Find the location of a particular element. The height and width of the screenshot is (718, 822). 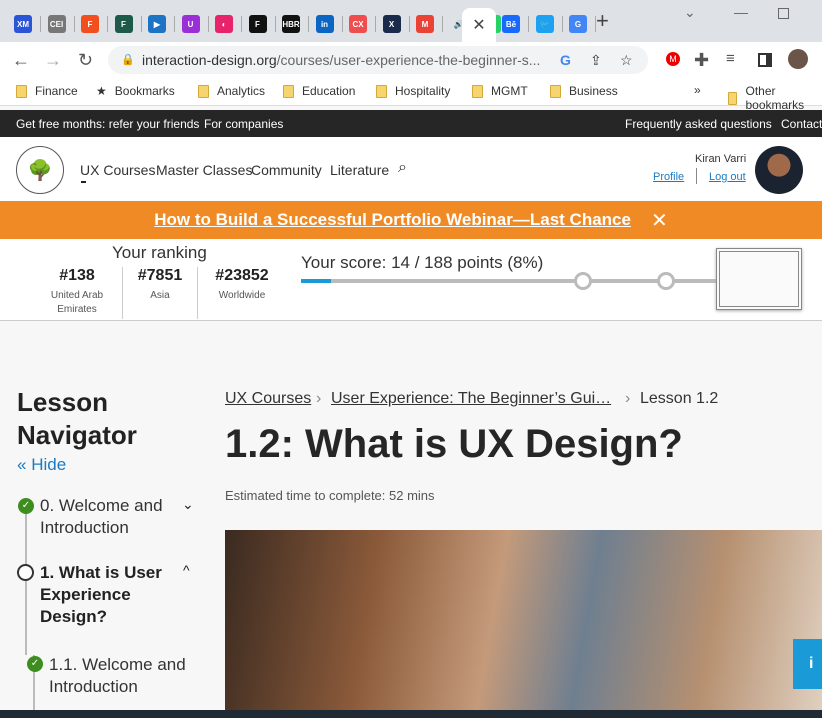

nav-community: Community is located at coordinates (286, 170).